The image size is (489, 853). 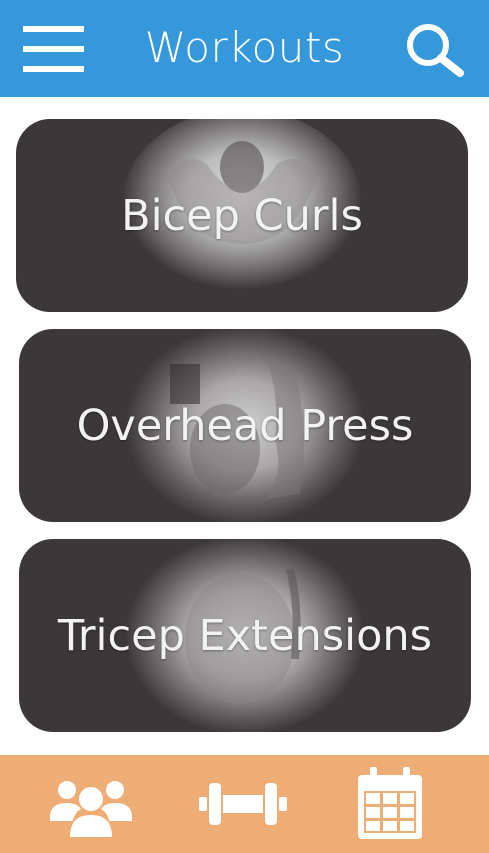 I want to click on workout-title: Bicep Curls, so click(x=242, y=215).